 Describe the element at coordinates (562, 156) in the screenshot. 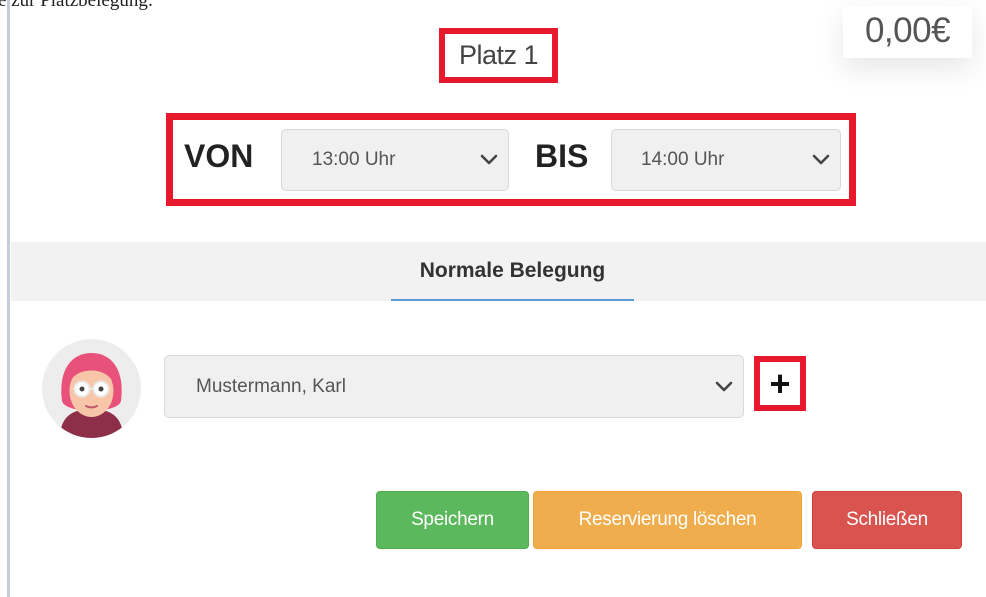

I see `to-label: BIS` at that location.